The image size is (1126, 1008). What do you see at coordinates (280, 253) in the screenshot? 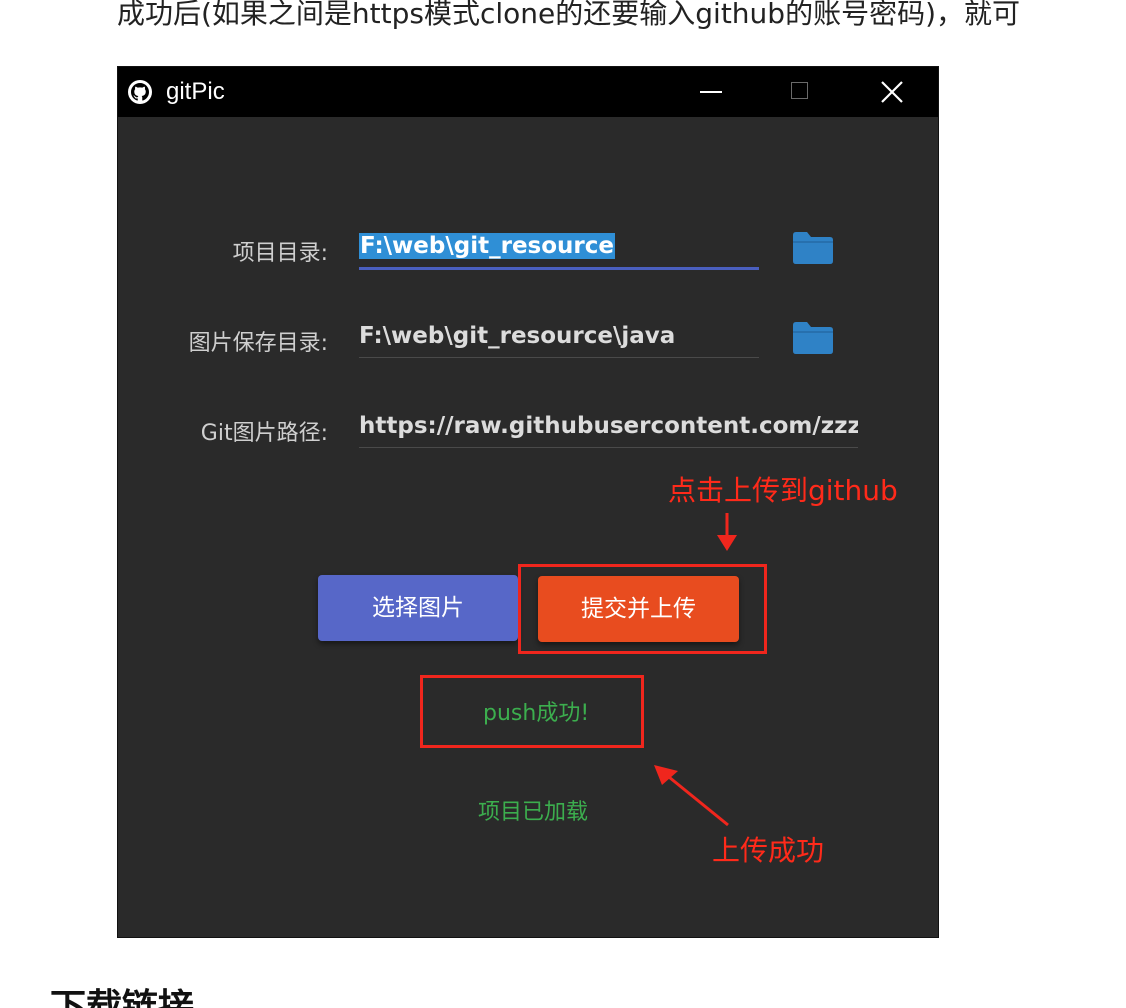
I see `project-dir-label: 项目目录:` at bounding box center [280, 253].